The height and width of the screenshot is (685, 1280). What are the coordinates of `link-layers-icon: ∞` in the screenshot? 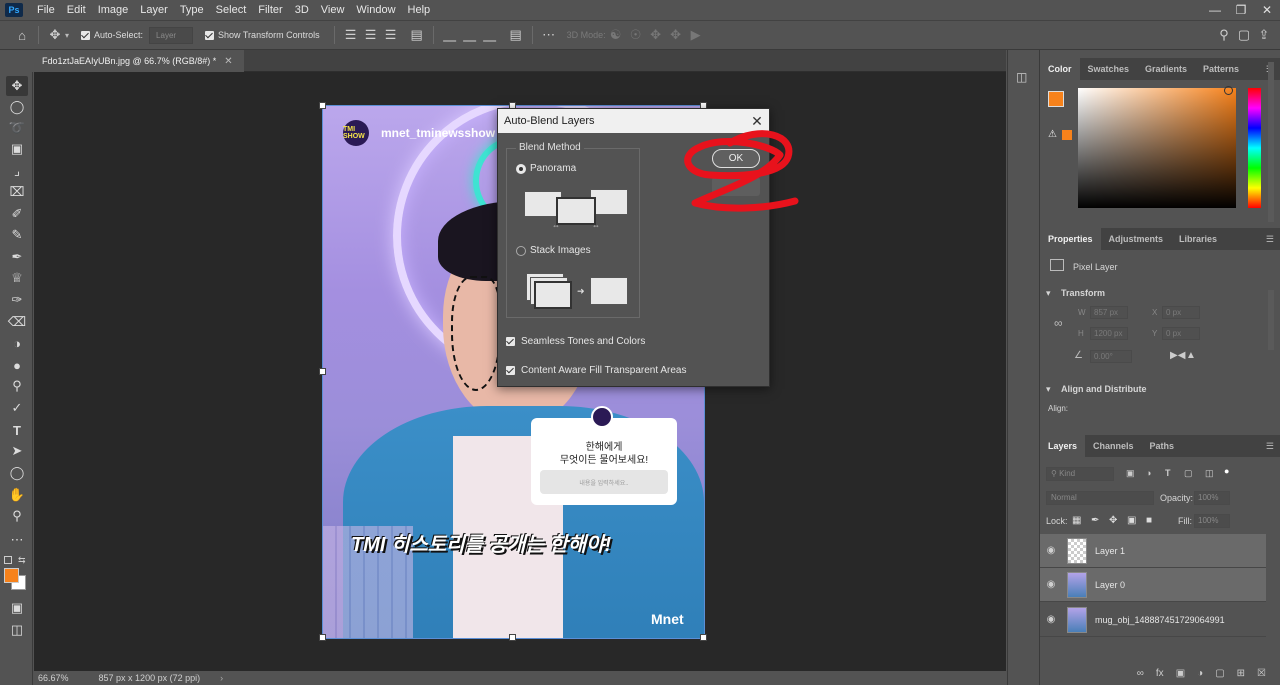 It's located at (1140, 673).